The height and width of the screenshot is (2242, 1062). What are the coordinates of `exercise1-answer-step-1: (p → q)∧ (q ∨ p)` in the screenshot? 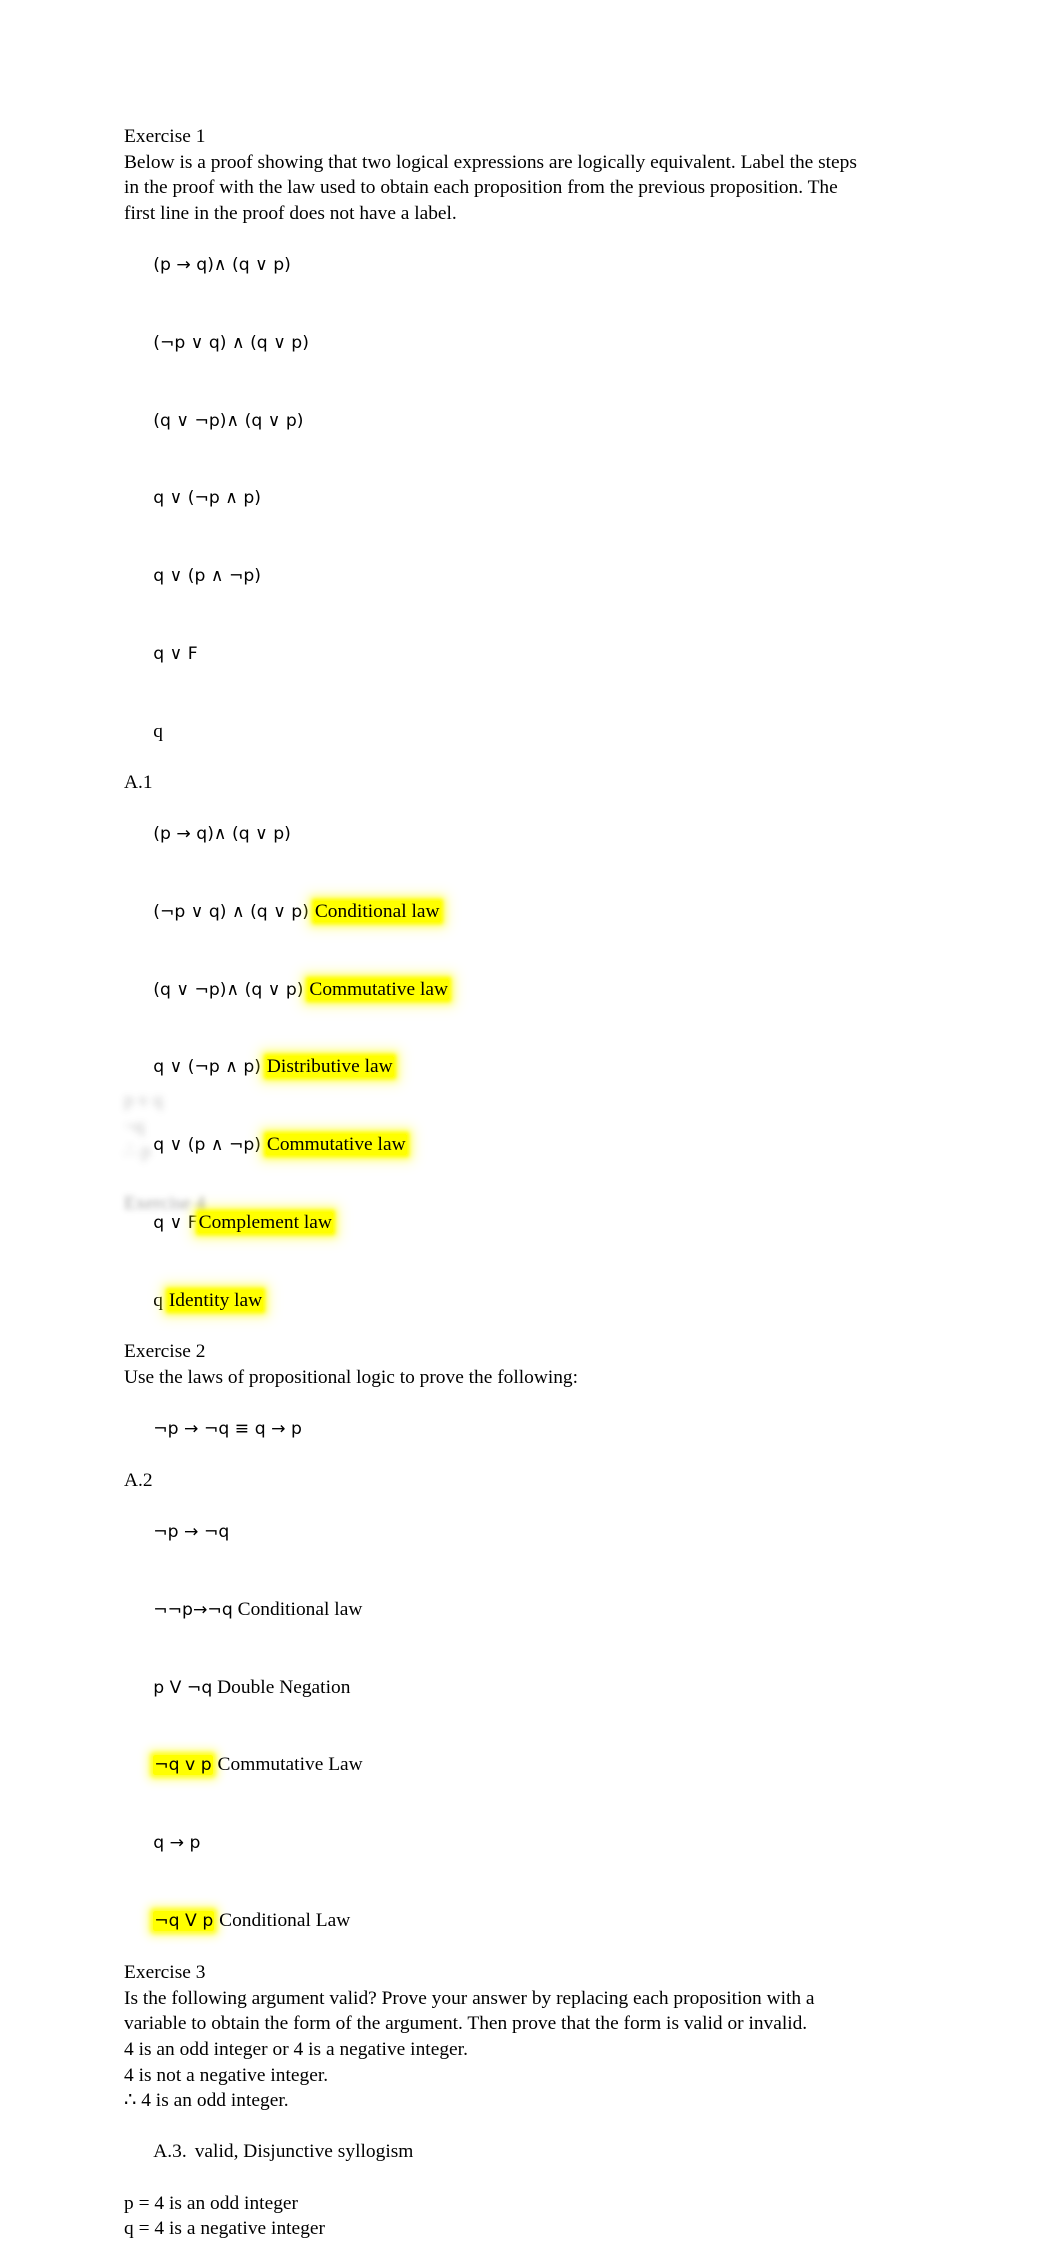 It's located at (497, 834).